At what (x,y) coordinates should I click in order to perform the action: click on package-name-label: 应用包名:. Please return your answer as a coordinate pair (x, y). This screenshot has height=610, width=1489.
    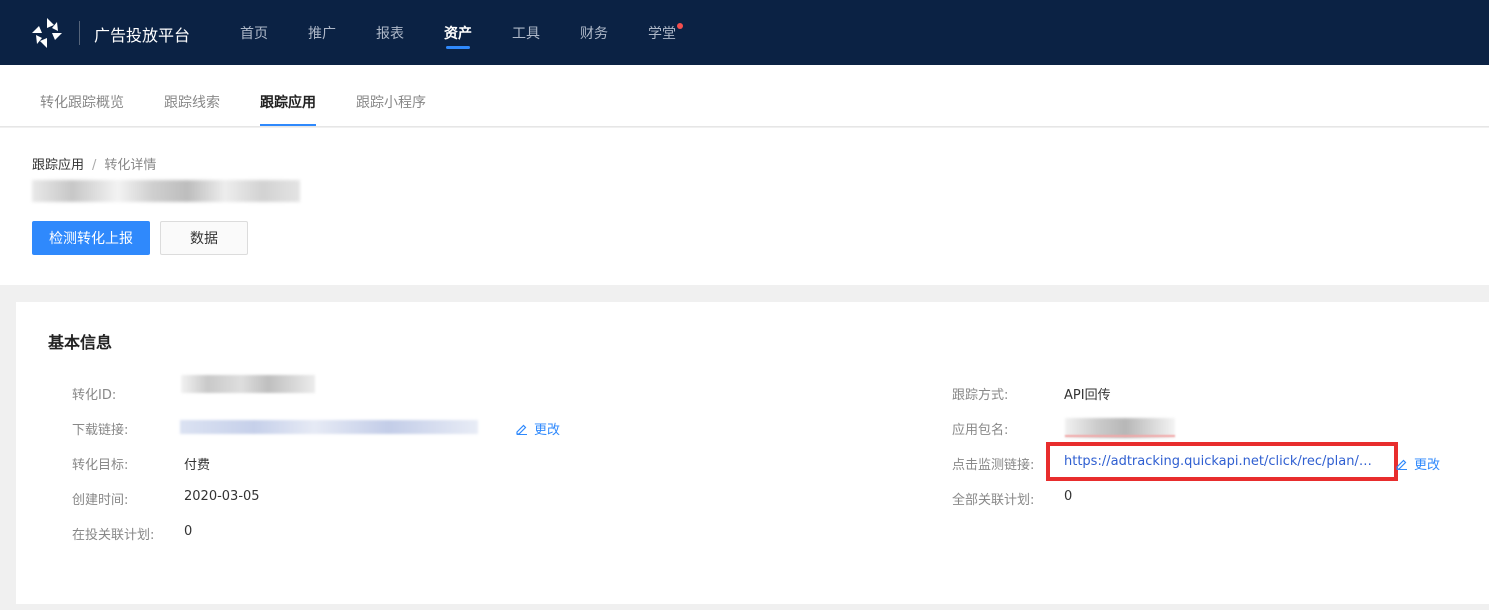
    Looking at the image, I should click on (980, 430).